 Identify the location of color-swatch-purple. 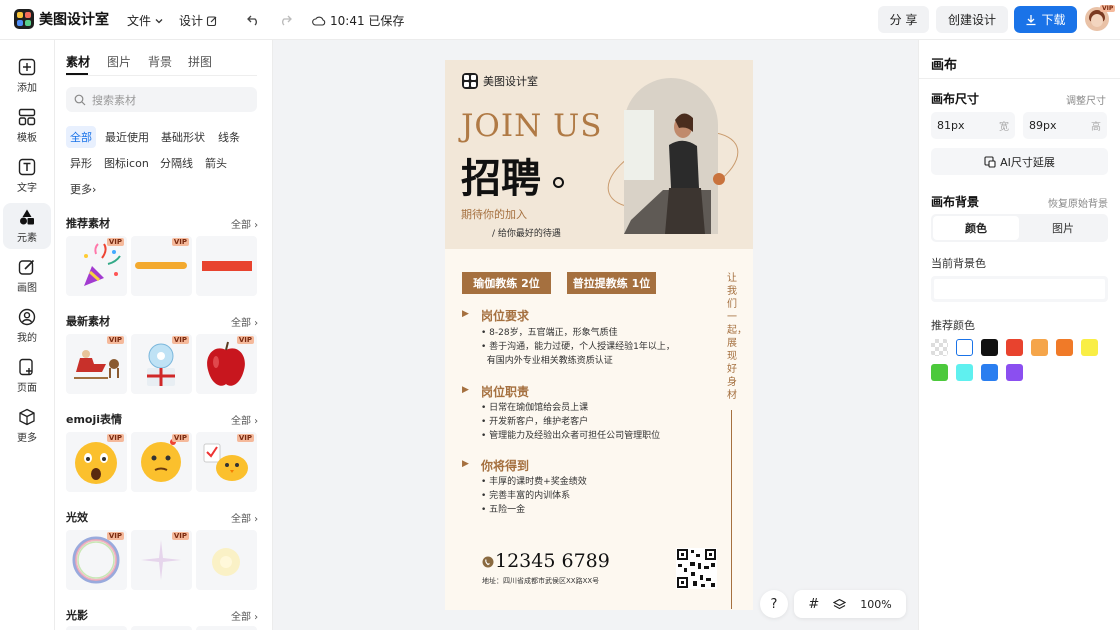
(1014, 372).